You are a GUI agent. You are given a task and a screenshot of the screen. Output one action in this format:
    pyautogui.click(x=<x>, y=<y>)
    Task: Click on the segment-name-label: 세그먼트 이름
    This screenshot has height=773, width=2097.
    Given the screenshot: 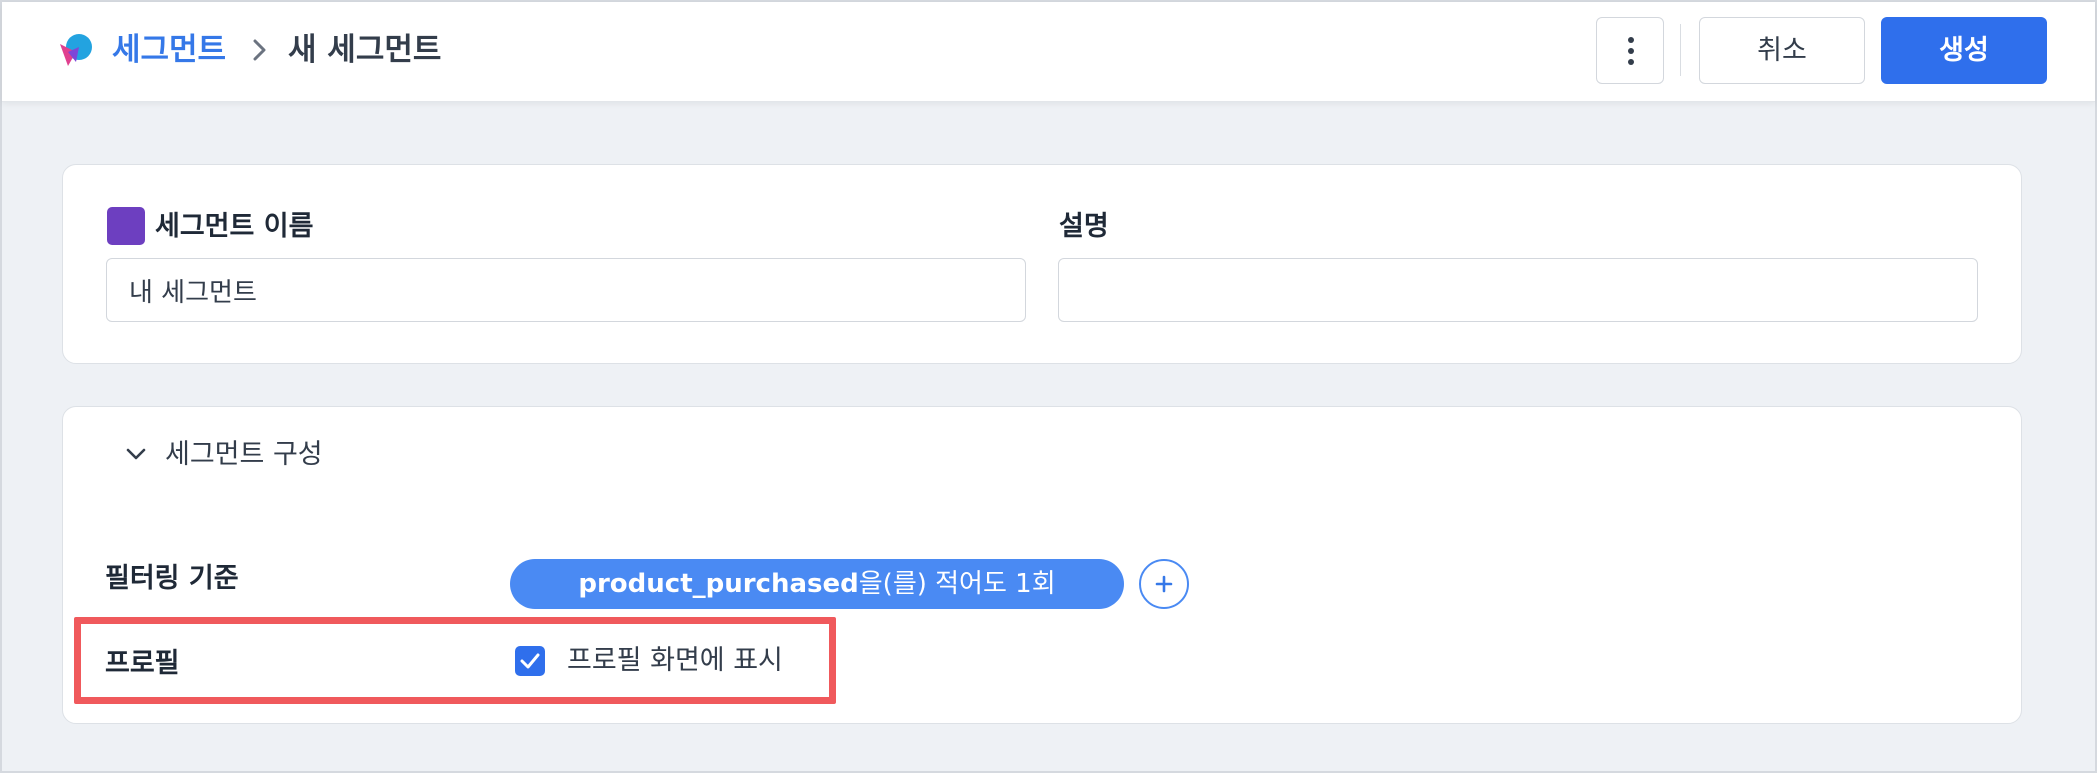 What is the action you would take?
    pyautogui.click(x=234, y=226)
    